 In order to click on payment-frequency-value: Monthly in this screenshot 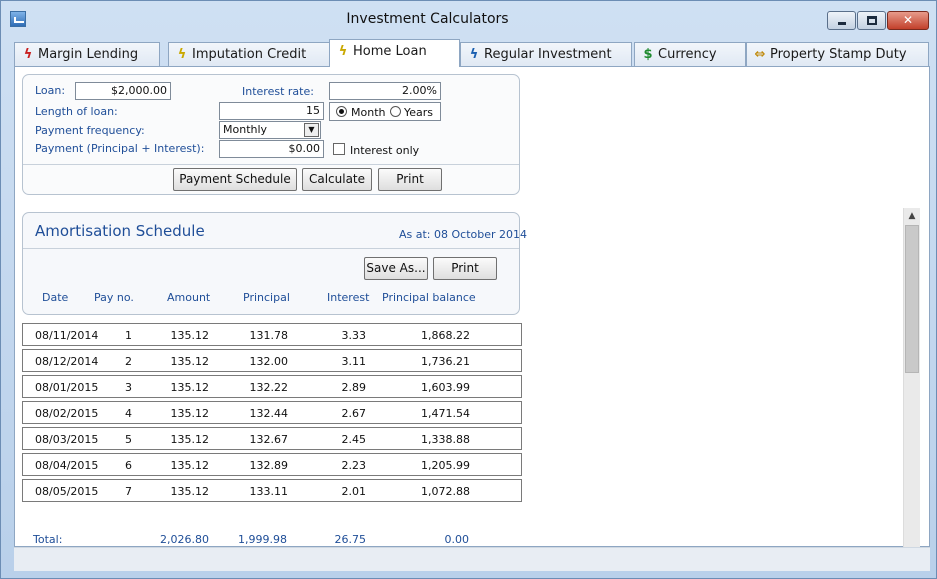, I will do `click(245, 129)`.